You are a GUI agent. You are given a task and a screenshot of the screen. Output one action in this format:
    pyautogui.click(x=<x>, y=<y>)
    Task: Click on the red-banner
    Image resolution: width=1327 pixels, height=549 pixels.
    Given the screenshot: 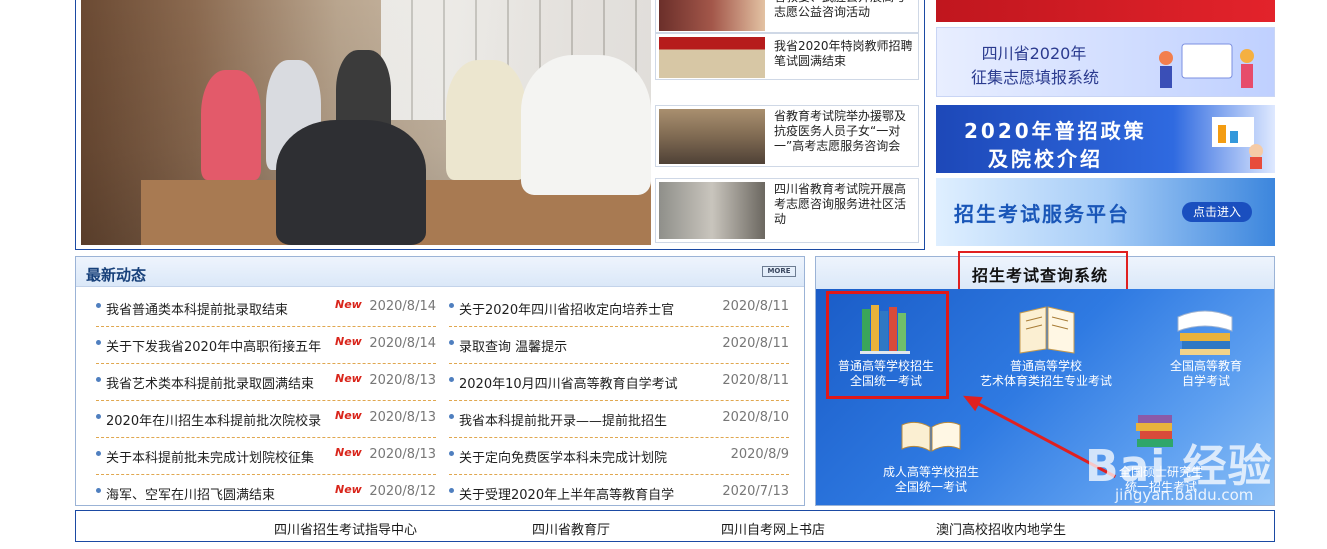 What is the action you would take?
    pyautogui.click(x=1105, y=11)
    